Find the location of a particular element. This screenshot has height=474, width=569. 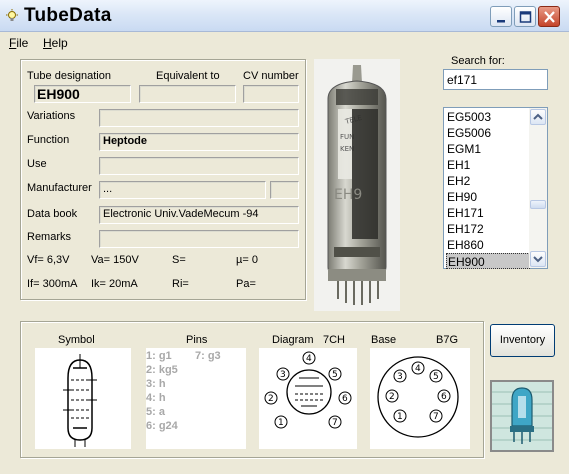

databook-field: Electronic Univ.VadeMecum -94 is located at coordinates (199, 215).